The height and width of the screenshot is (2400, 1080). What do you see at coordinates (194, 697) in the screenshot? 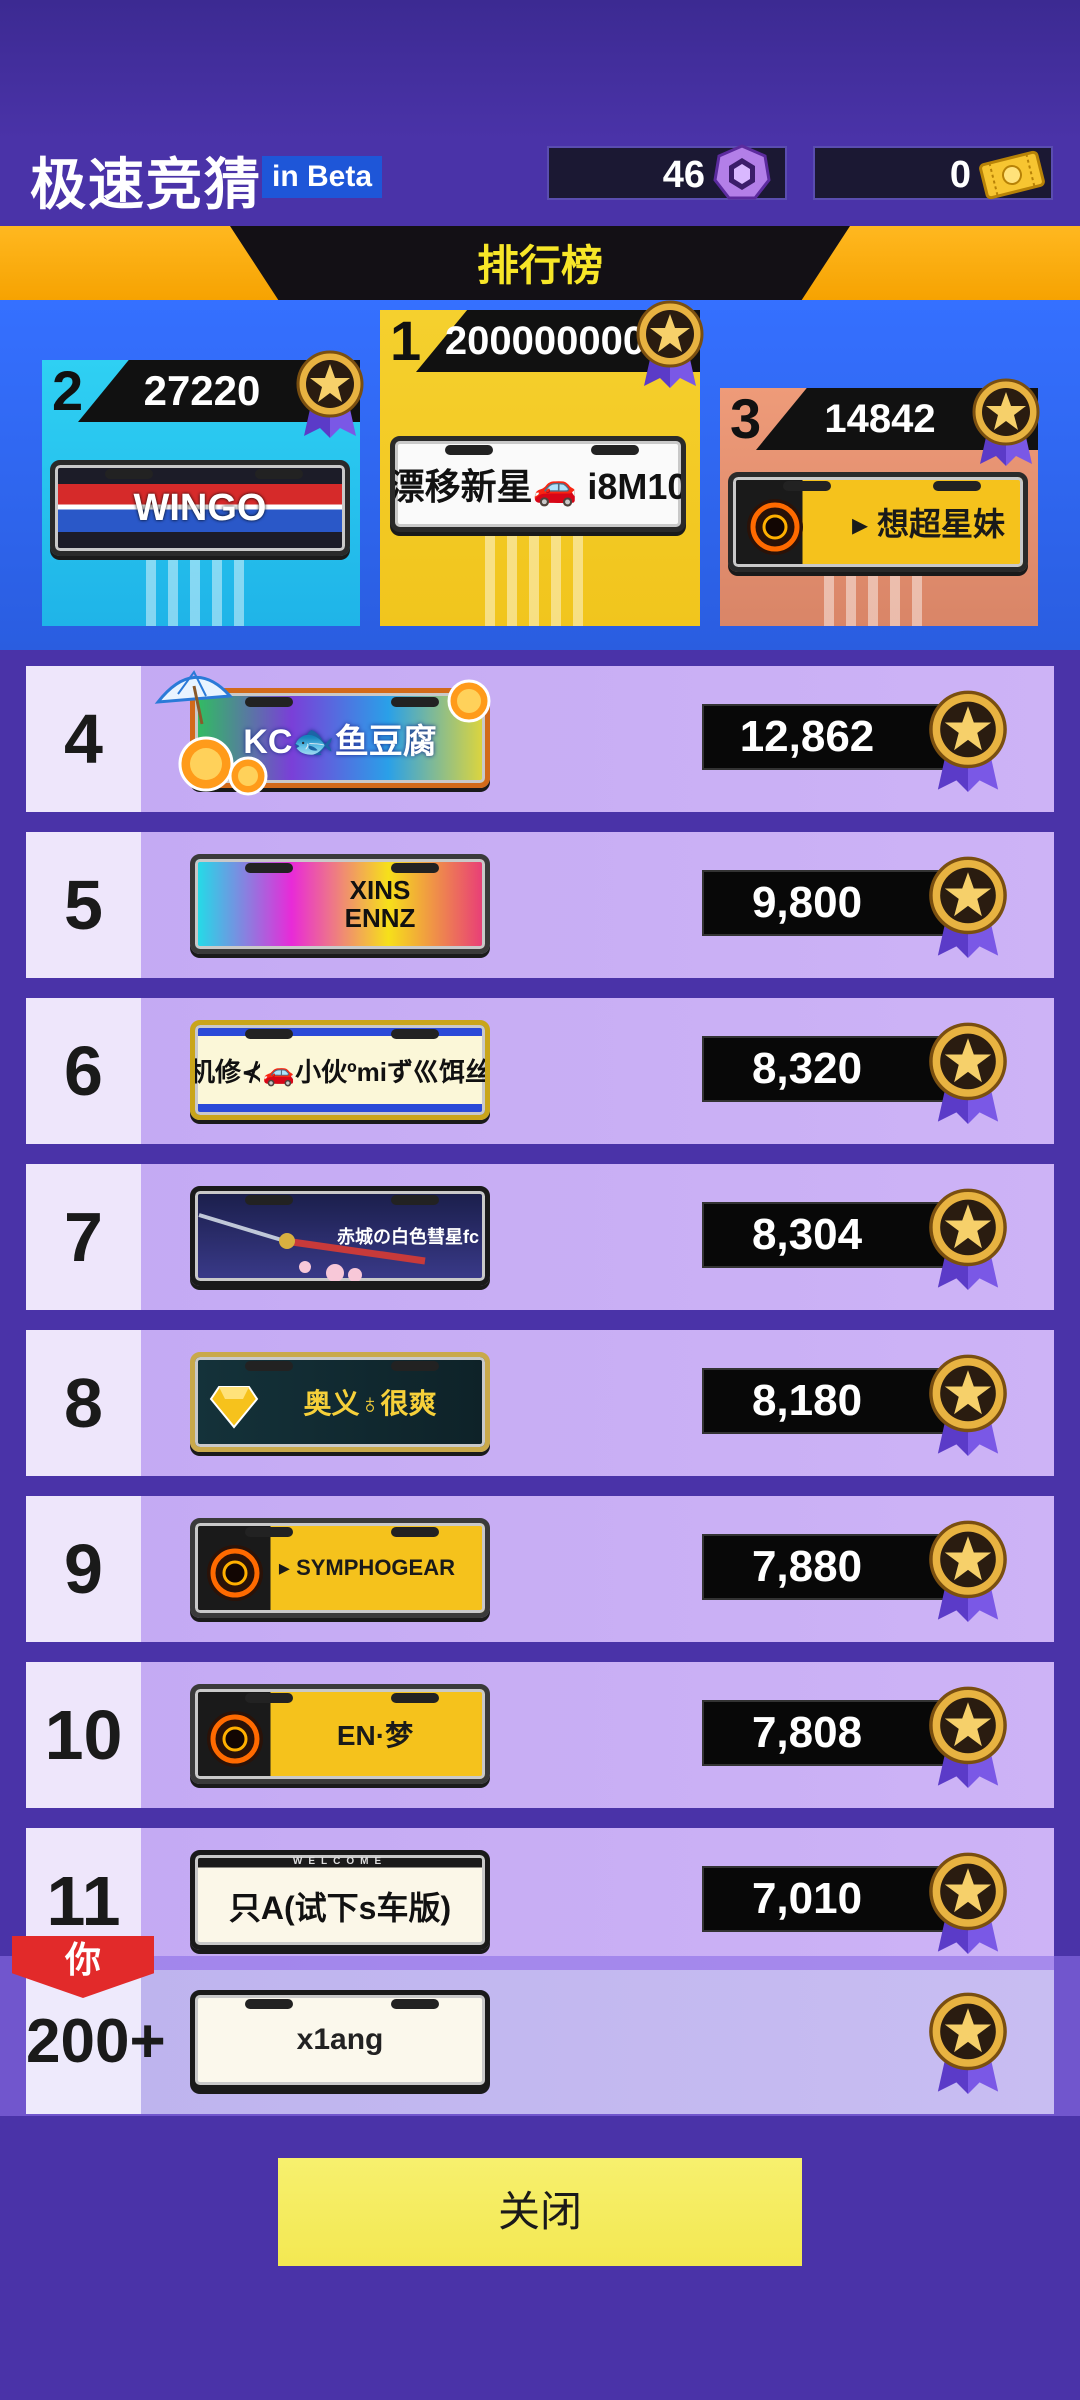
I see `umbrella-icon` at bounding box center [194, 697].